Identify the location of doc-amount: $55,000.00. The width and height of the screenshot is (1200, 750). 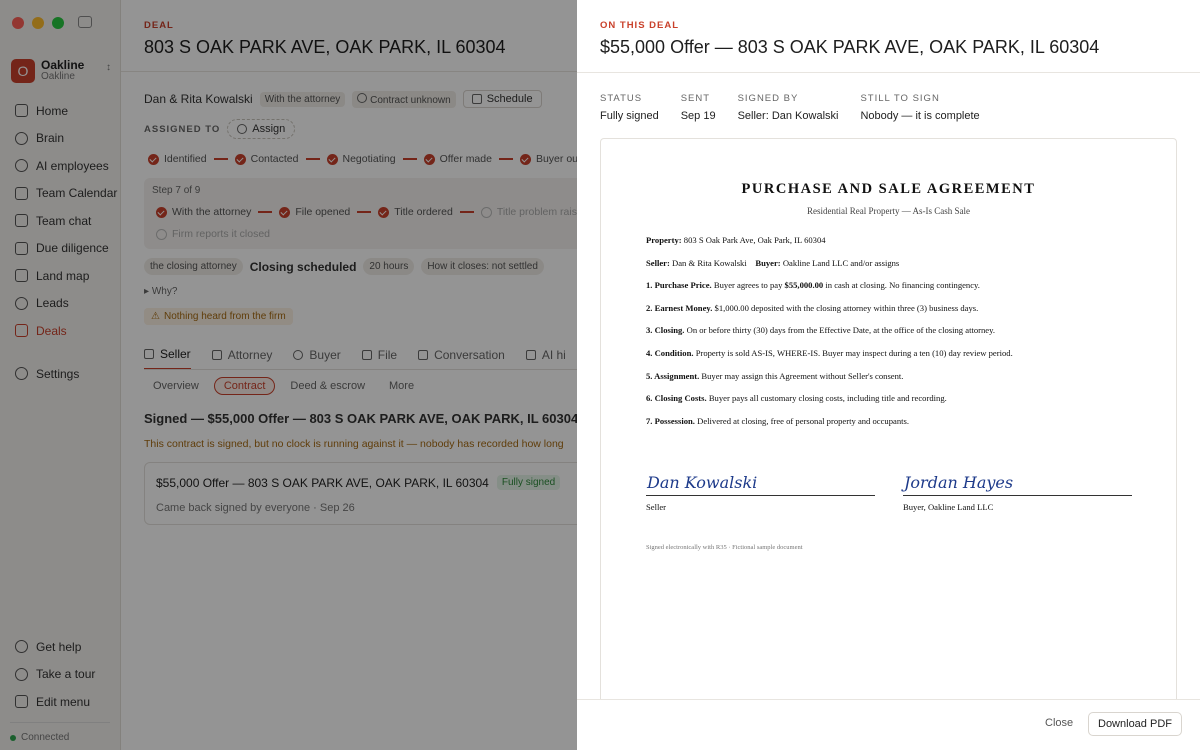
(804, 285).